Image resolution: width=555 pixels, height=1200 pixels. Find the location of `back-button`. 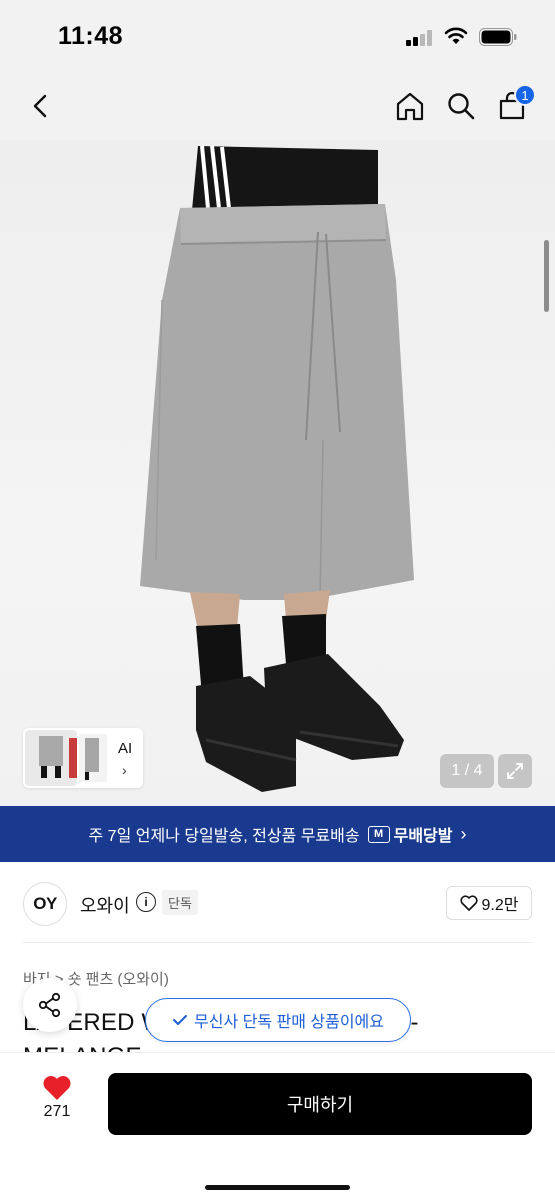

back-button is located at coordinates (40, 106).